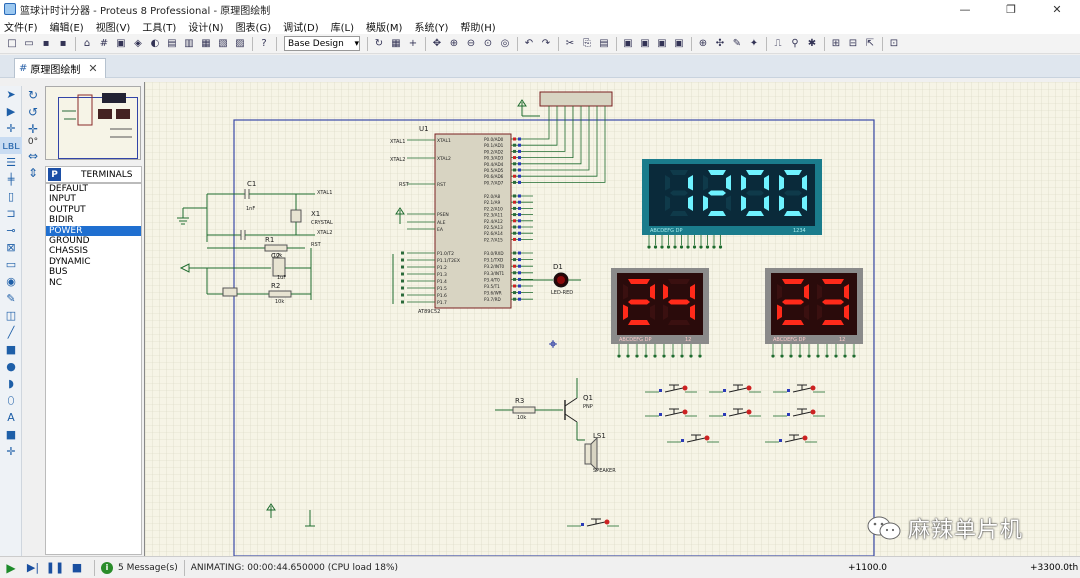  Describe the element at coordinates (93, 262) in the screenshot. I see `terminal-item-dynamic: DYNAMIC` at that location.